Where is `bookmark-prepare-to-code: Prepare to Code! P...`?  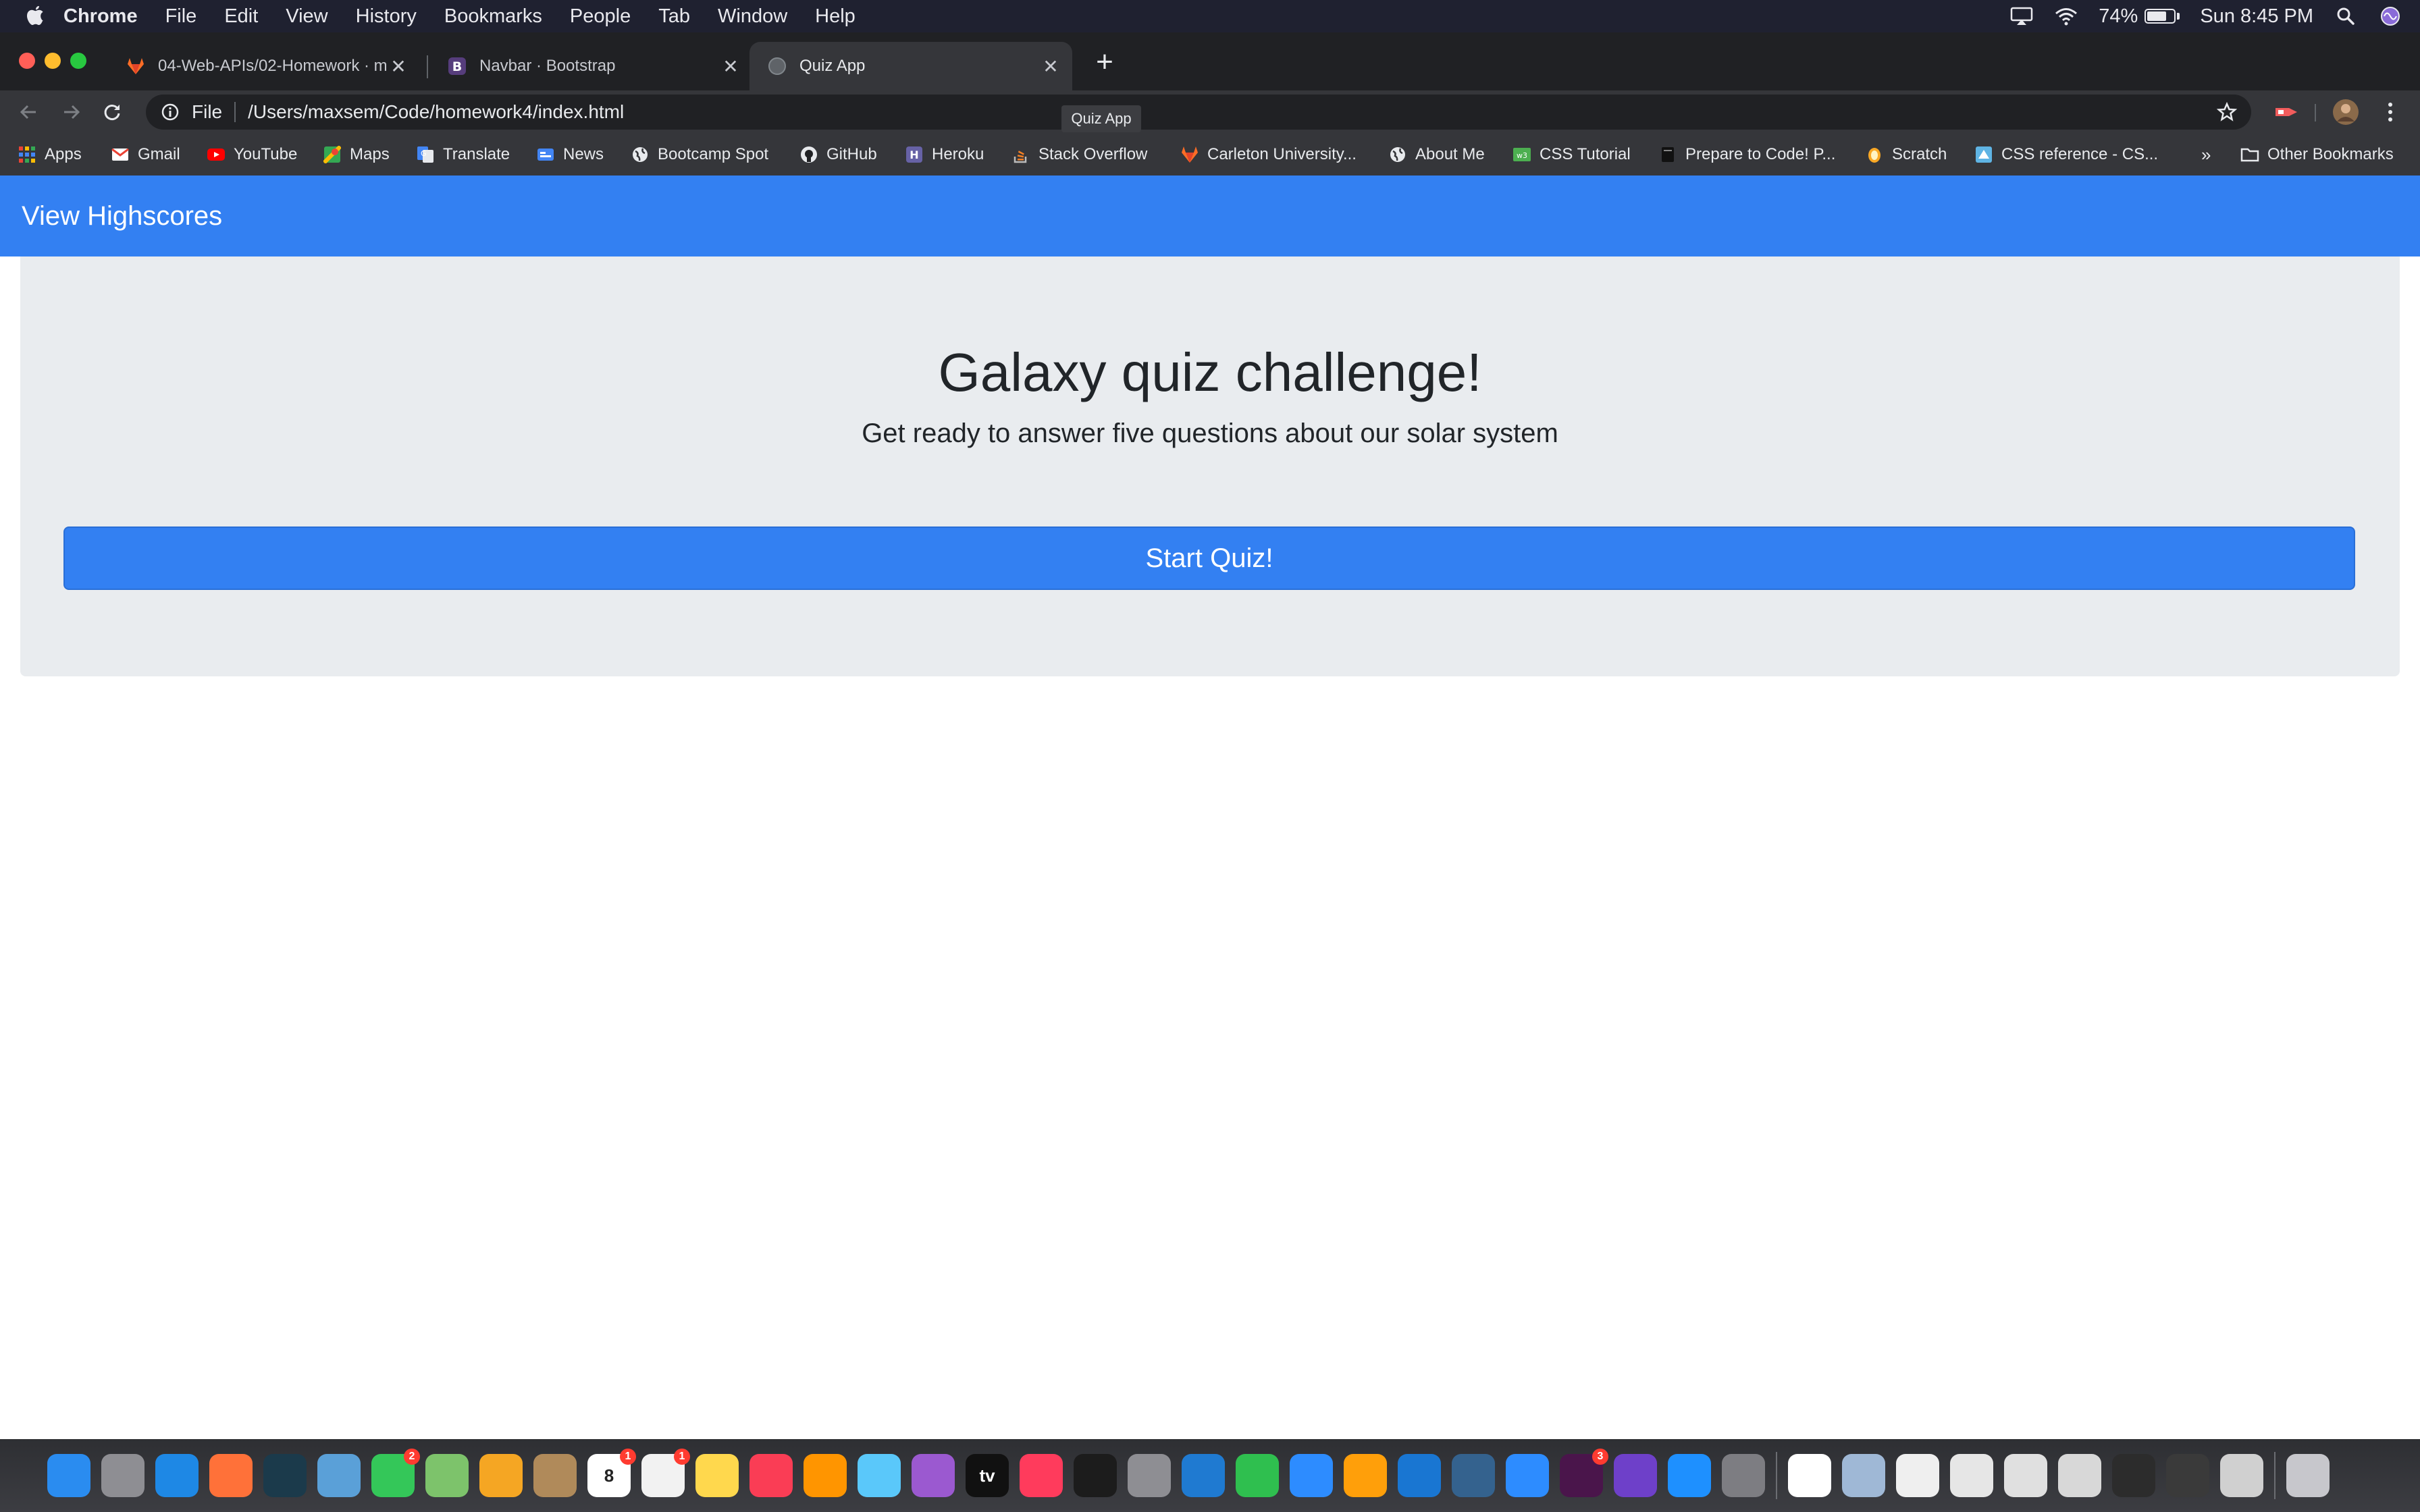
bookmark-prepare-to-code: Prepare to Code! P... is located at coordinates (1746, 154).